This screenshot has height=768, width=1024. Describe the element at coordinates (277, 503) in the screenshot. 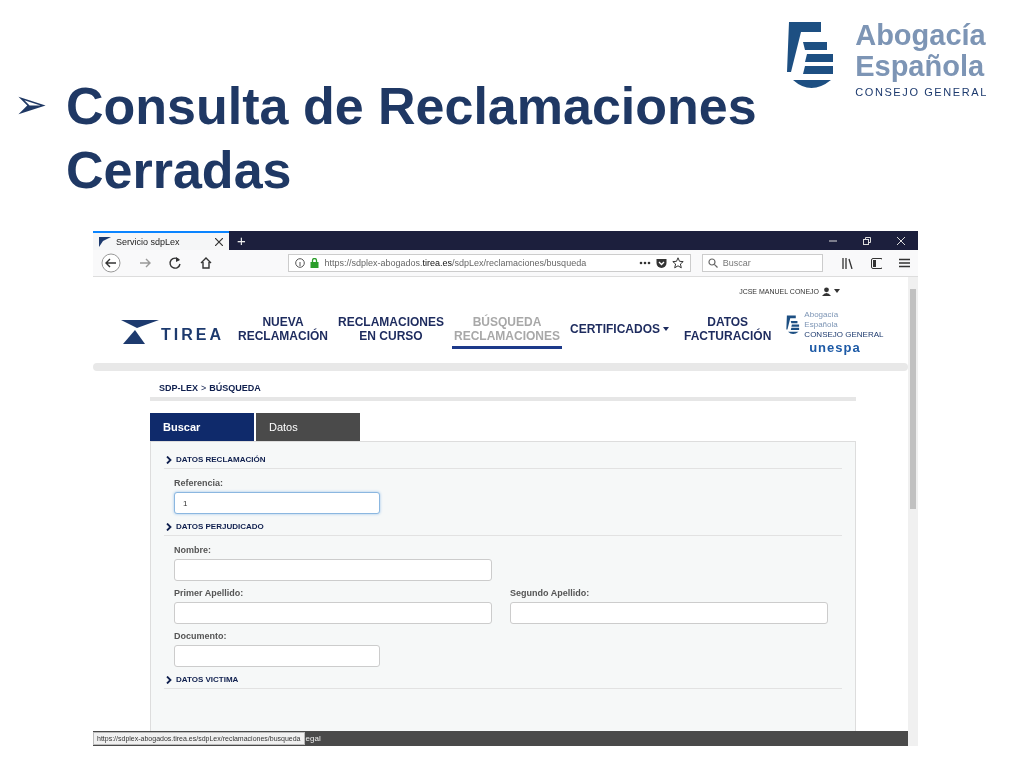

I see `input-field: 1` at that location.